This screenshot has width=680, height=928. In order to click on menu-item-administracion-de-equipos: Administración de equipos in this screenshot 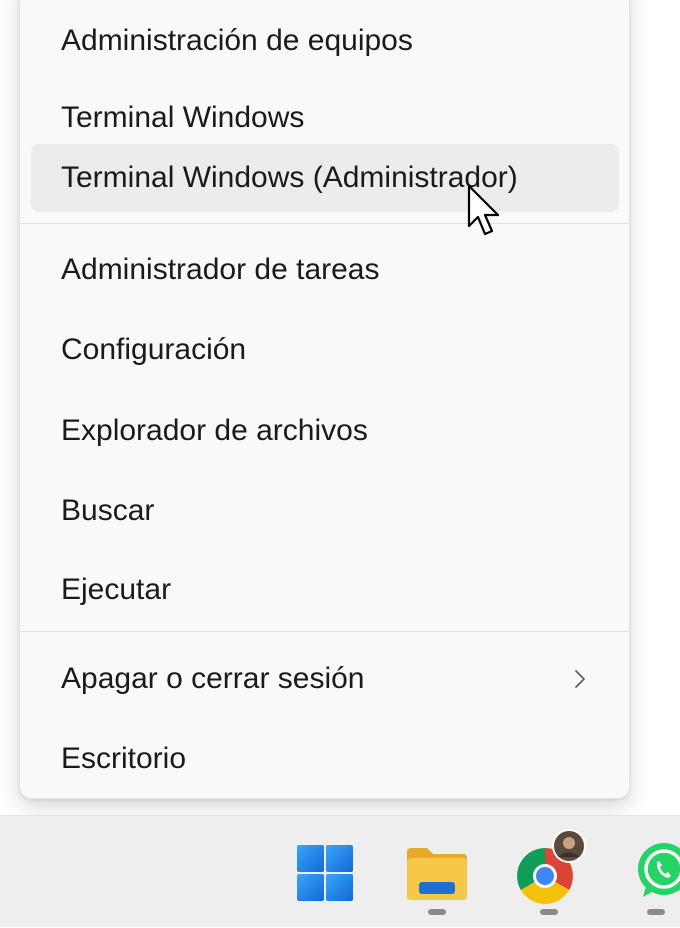, I will do `click(325, 41)`.